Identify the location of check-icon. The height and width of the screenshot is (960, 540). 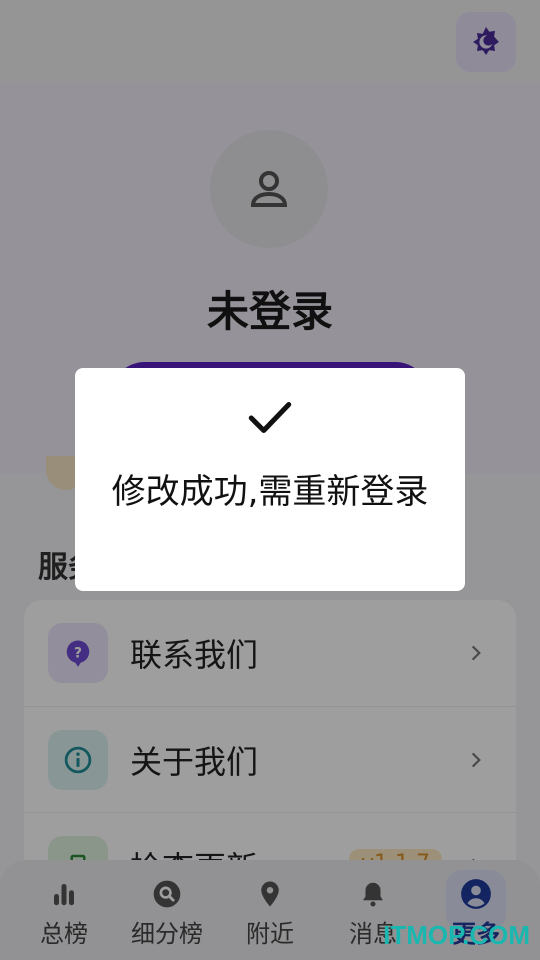
(270, 418).